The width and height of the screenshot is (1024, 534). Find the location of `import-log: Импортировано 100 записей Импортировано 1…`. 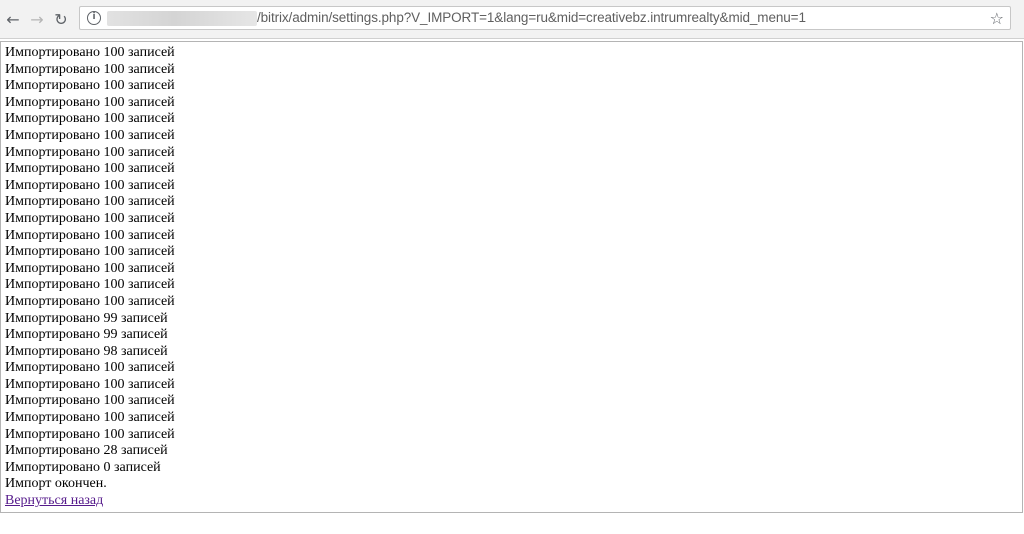

import-log: Импортировано 100 записей Импортировано 1… is located at coordinates (90, 277).